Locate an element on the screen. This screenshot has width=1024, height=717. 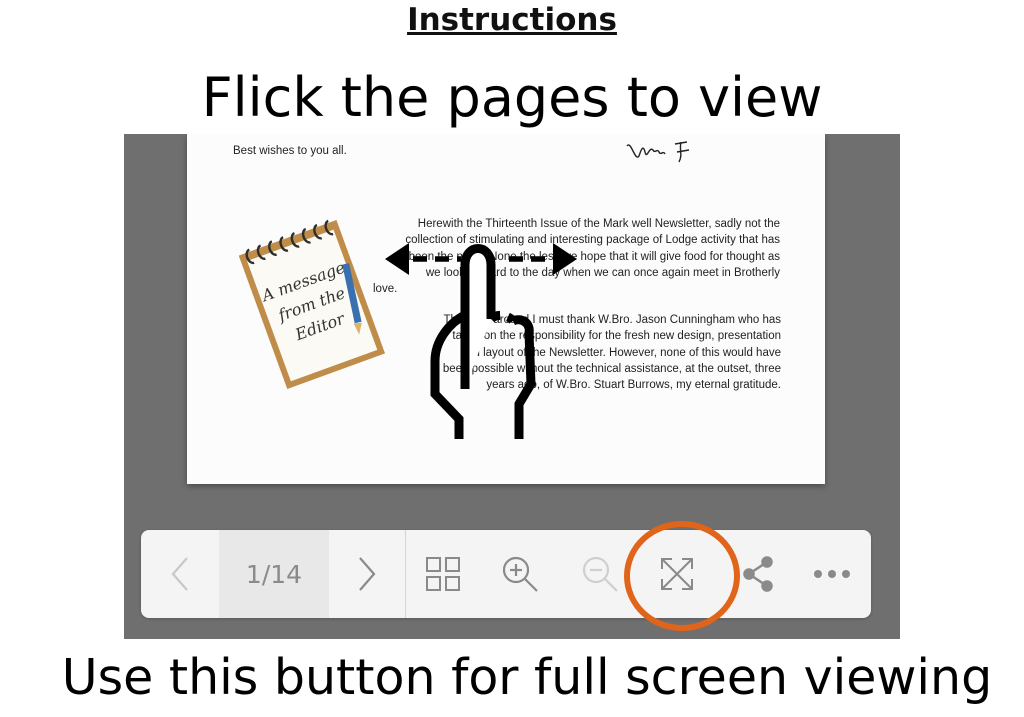
swipe-gesture-icon is located at coordinates (481, 341).